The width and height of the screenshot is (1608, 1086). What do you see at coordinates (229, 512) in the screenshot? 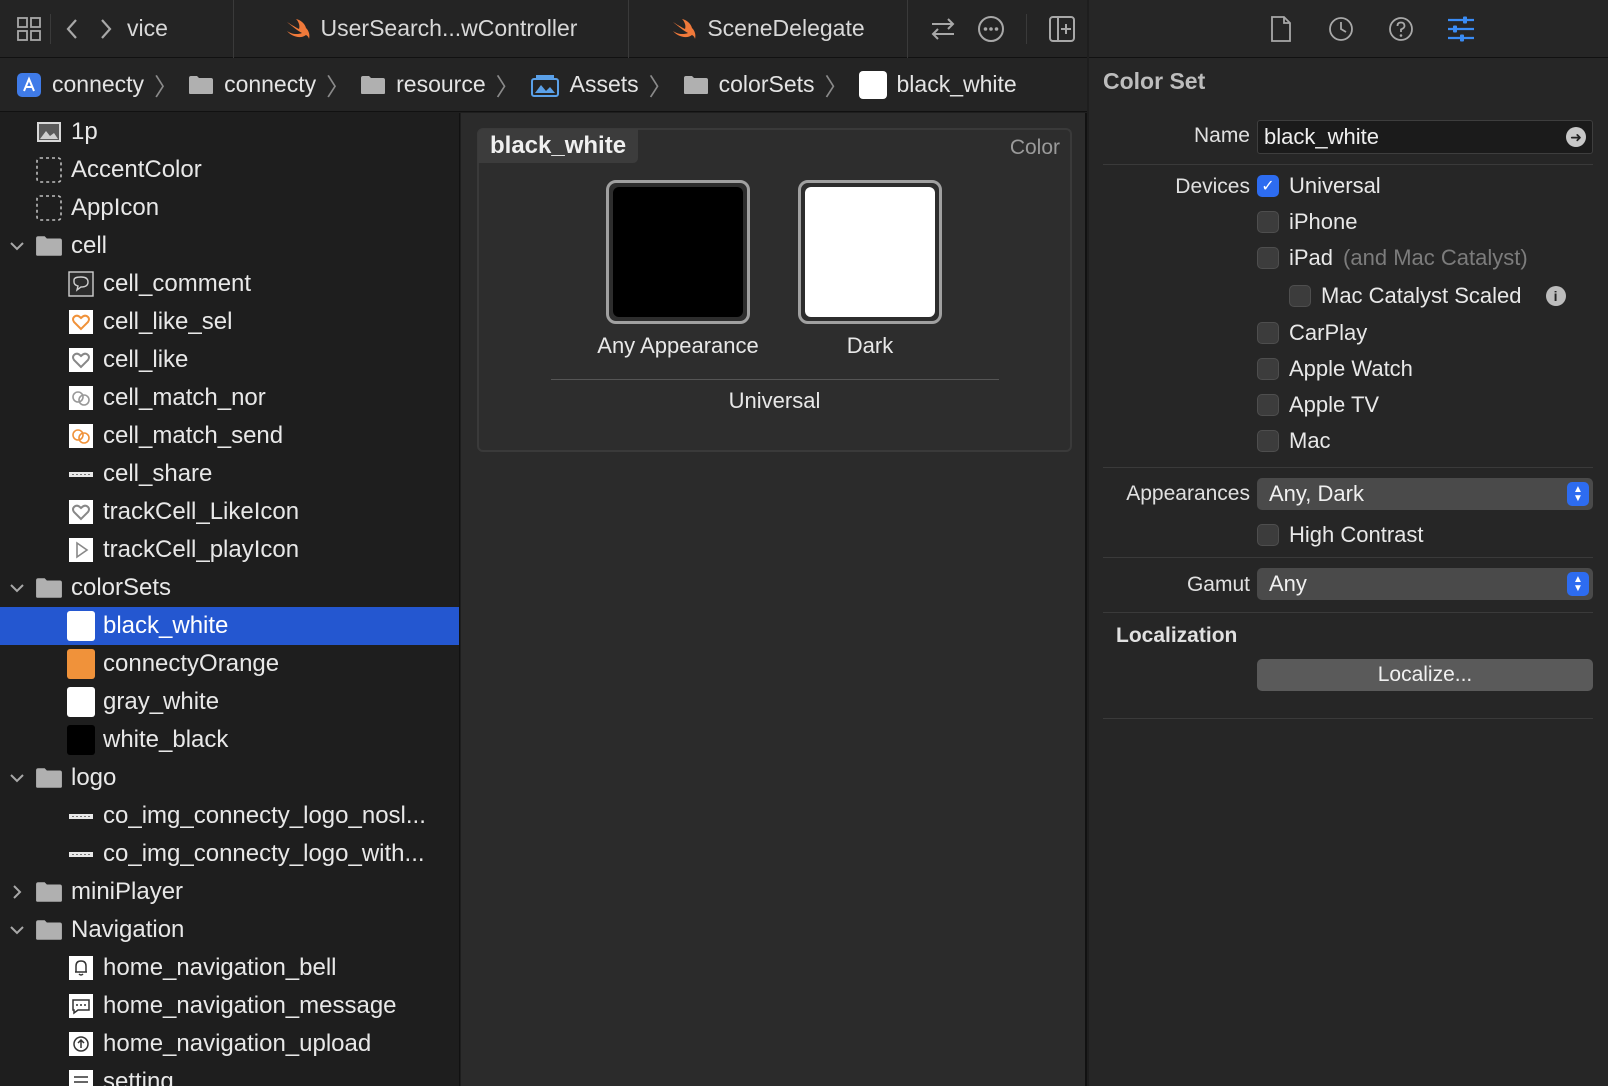
I see `list-item: trackCell_LikeIcon` at bounding box center [229, 512].